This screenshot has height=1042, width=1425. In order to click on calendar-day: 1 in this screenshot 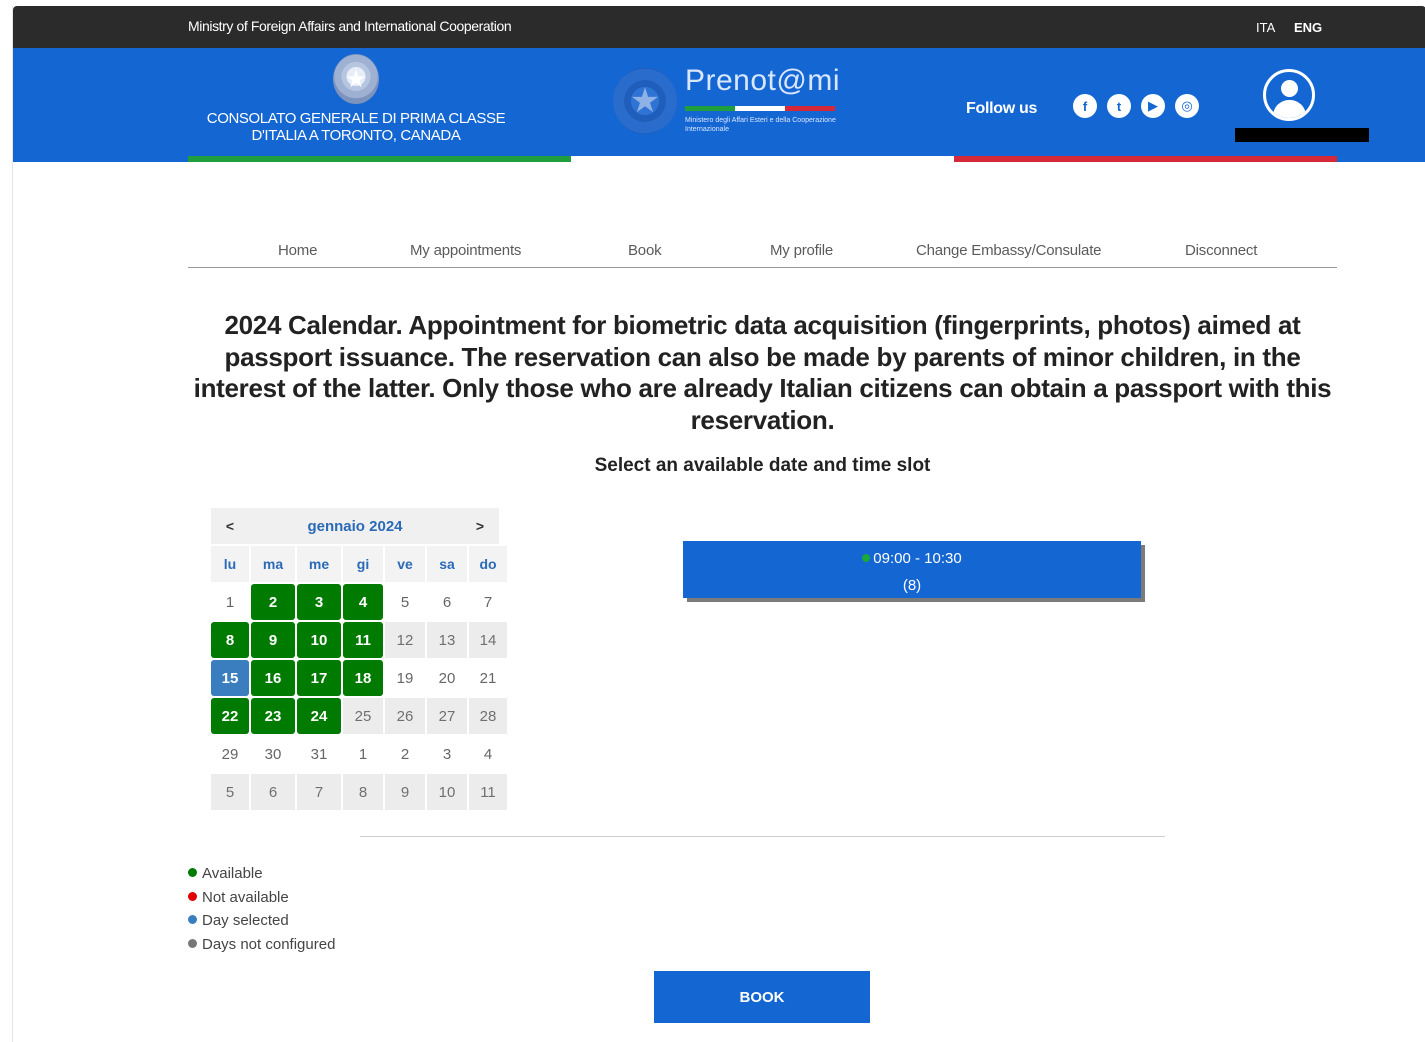, I will do `click(230, 602)`.